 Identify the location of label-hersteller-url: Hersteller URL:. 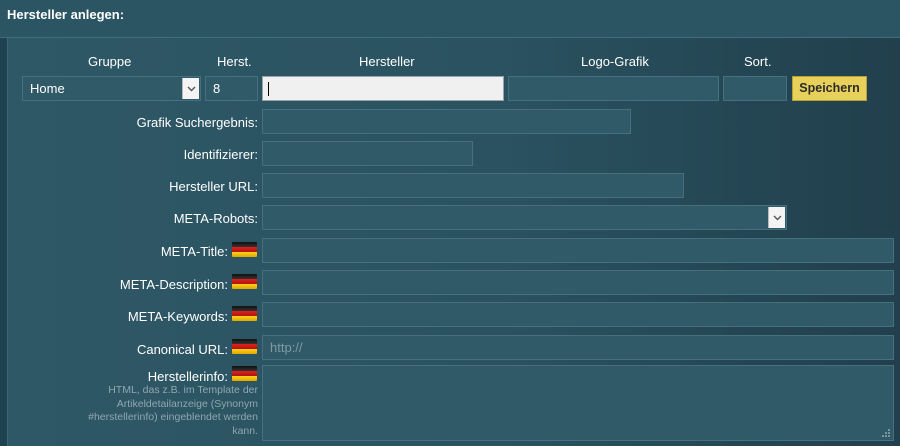
(213, 186).